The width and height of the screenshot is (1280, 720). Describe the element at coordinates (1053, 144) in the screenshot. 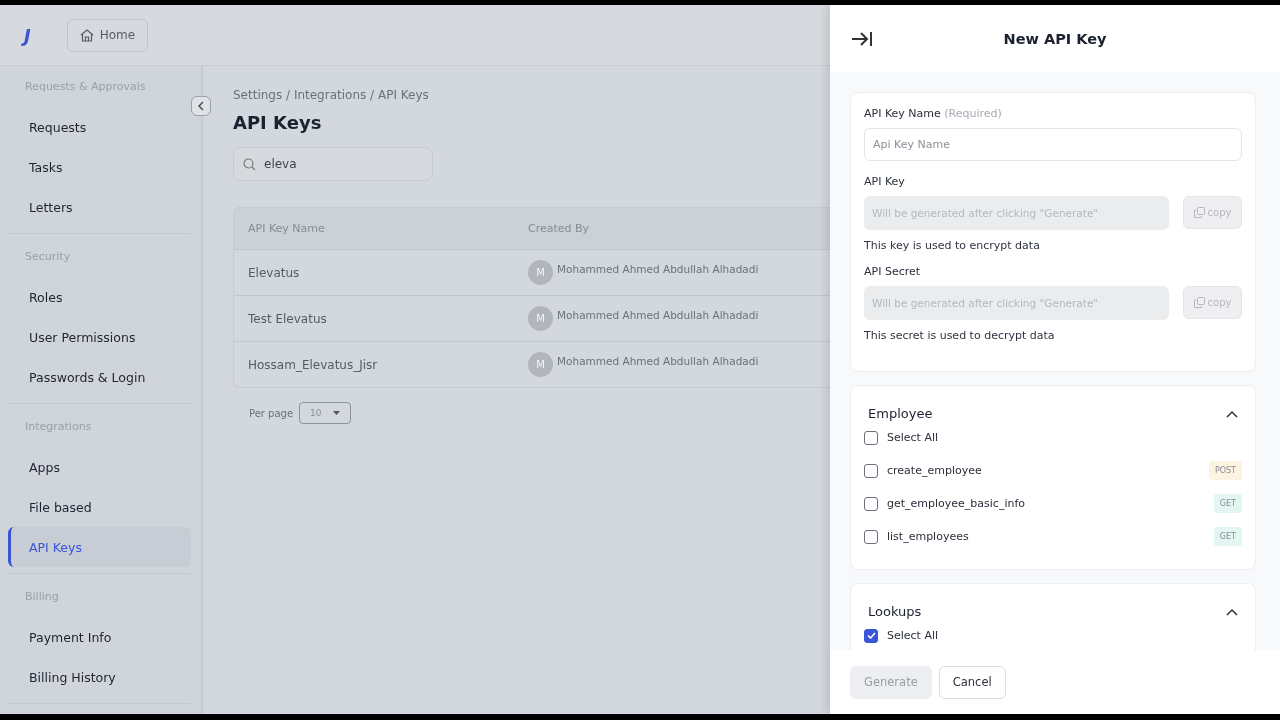

I see `name-input: Api Key Name` at that location.